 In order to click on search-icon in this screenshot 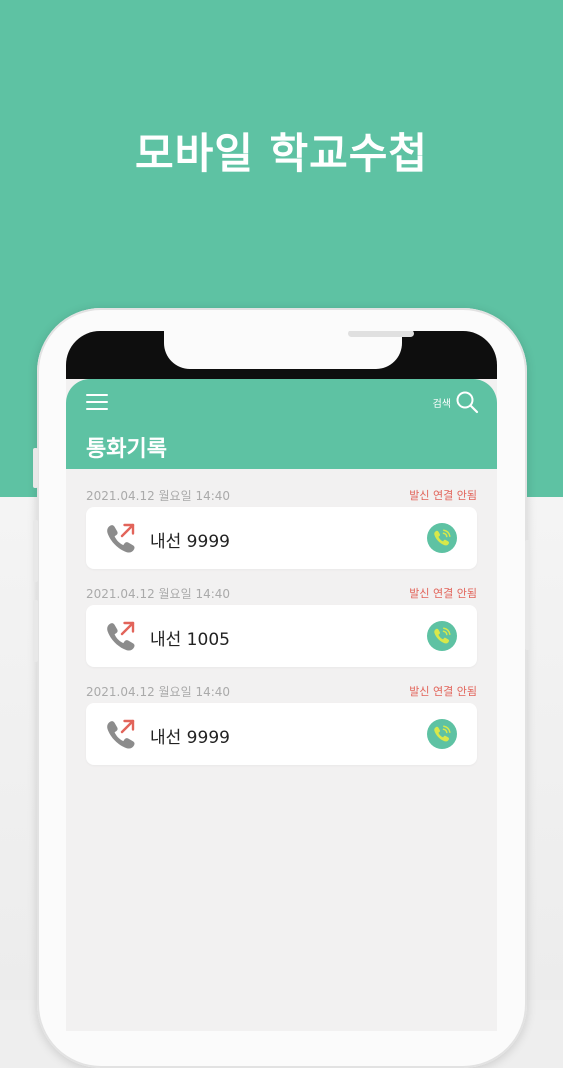, I will do `click(467, 402)`.